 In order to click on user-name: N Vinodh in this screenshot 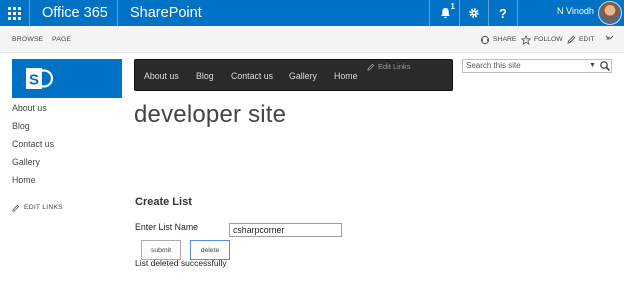, I will do `click(575, 11)`.